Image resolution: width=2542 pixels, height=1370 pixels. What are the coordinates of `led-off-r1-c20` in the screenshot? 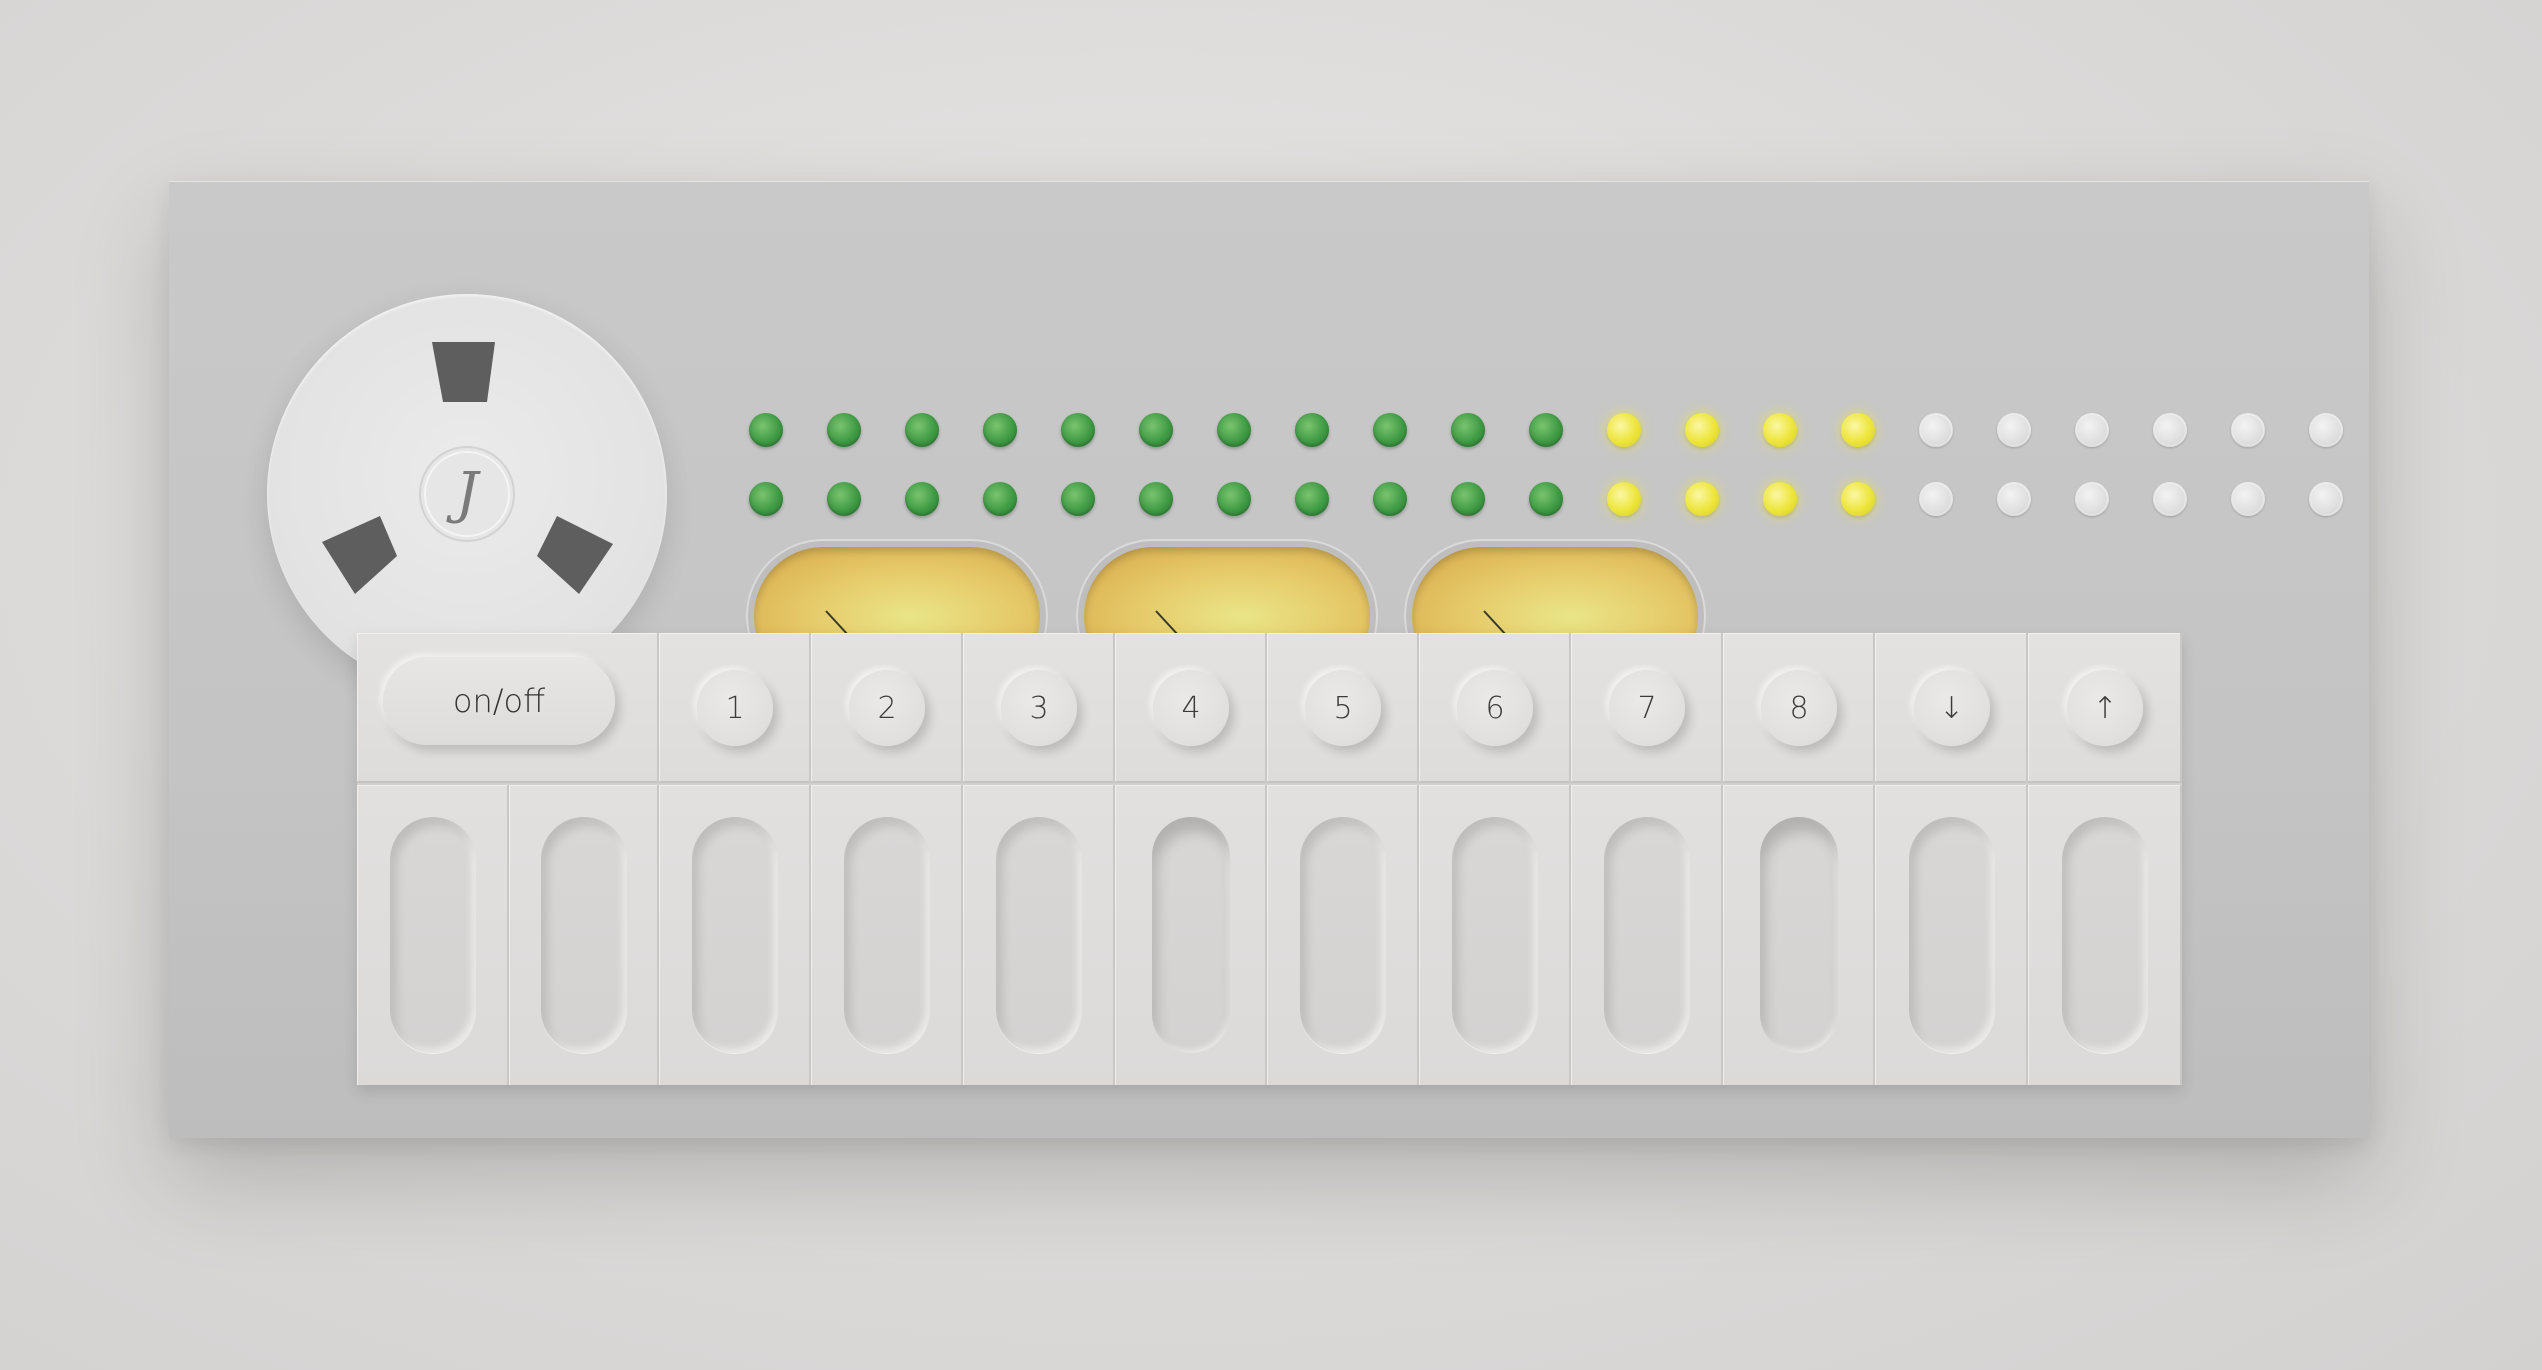 It's located at (2248, 430).